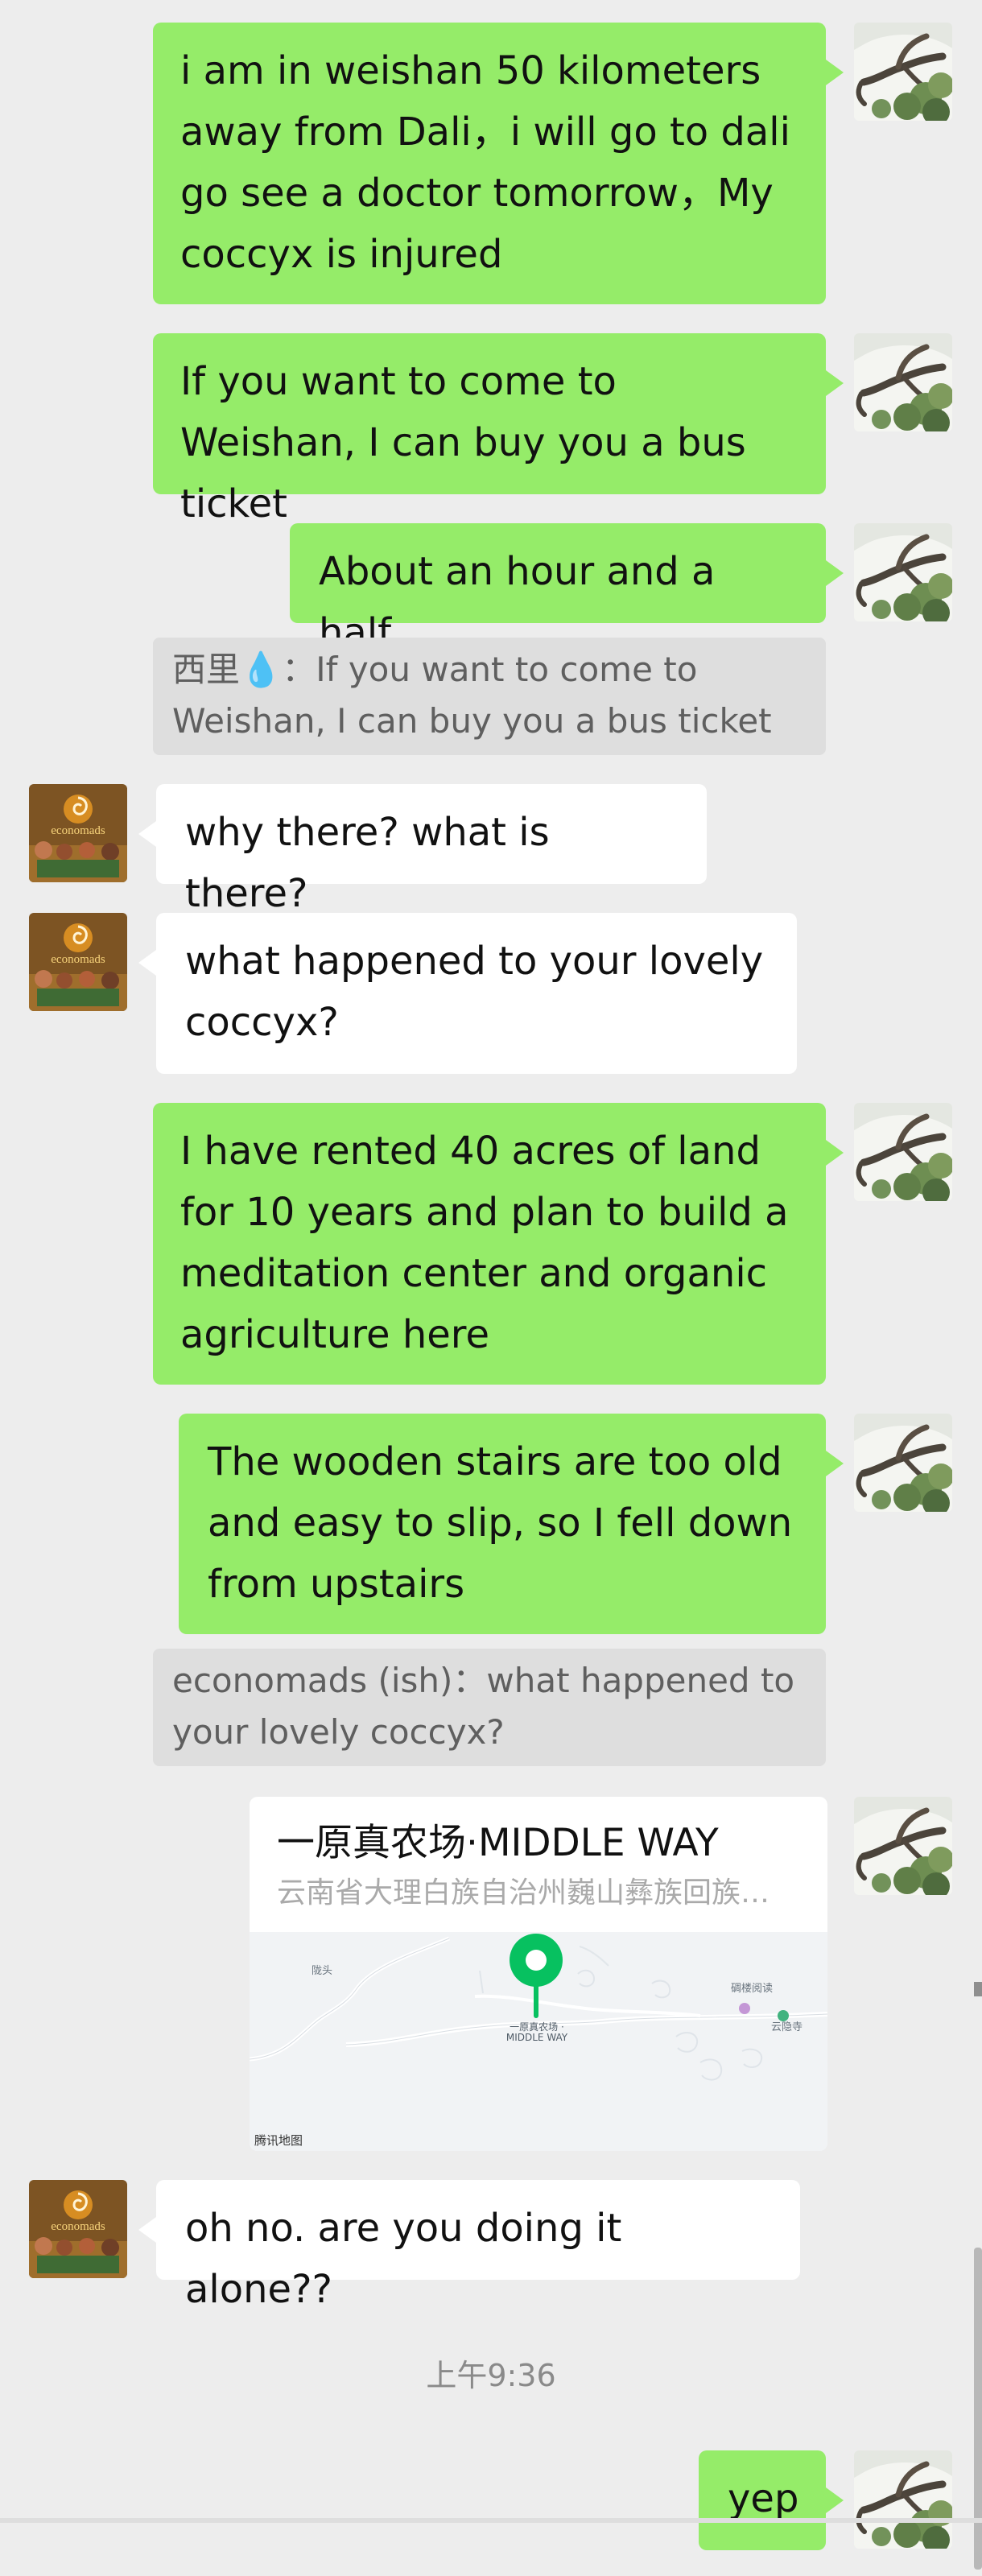  I want to click on incoming-message-bubble: what happened to your lovely coccyx?, so click(467, 993).